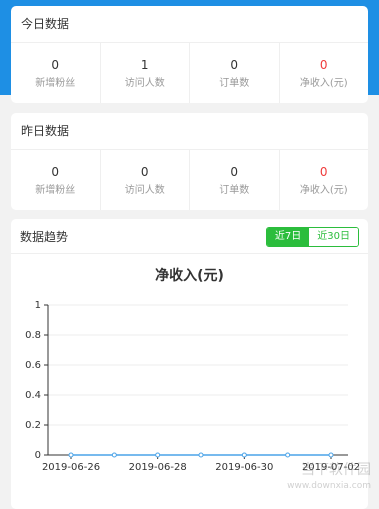 The height and width of the screenshot is (509, 379). I want to click on y-tick-label: 1, so click(38, 305).